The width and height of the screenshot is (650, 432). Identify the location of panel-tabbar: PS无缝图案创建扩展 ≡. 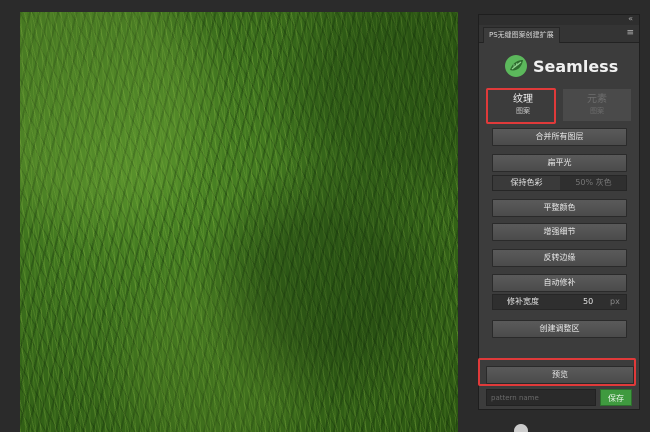
(559, 34).